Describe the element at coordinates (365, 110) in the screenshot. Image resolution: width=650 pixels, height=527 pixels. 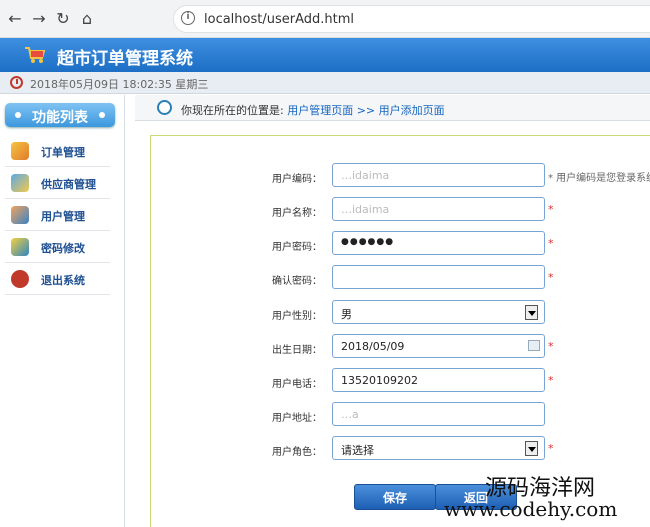
I see `breadcrumb-path: 用户管理页面 >> 用户添加页面` at that location.